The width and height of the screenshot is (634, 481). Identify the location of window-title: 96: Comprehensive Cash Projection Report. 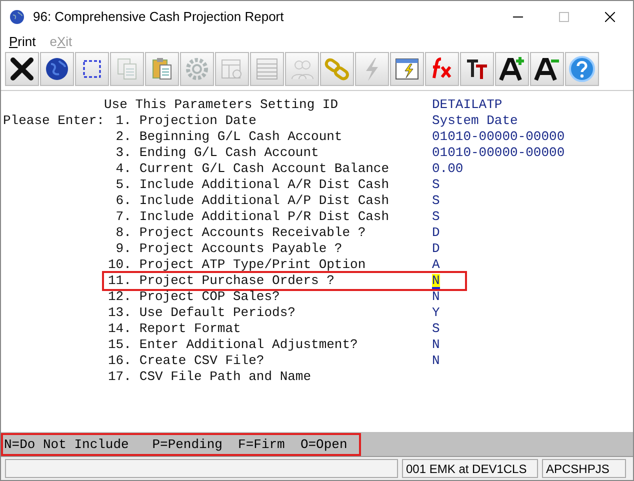
(159, 16).